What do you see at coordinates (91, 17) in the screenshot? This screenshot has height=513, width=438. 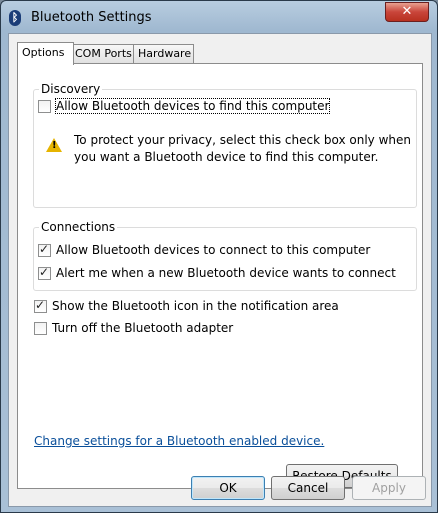 I see `window-title: Bluetooth Settings` at bounding box center [91, 17].